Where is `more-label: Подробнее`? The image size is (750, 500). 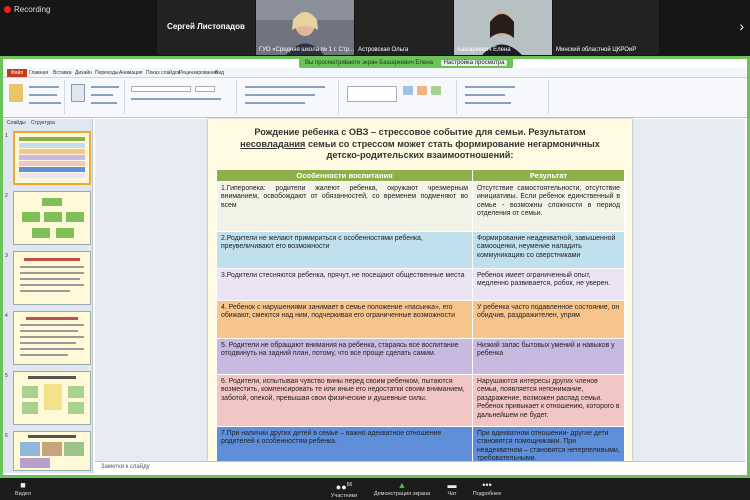 more-label: Подробнее is located at coordinates (487, 494).